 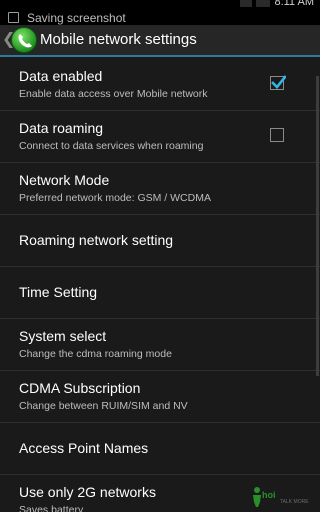 I want to click on notification-text: Saving screenshot, so click(x=76, y=18).